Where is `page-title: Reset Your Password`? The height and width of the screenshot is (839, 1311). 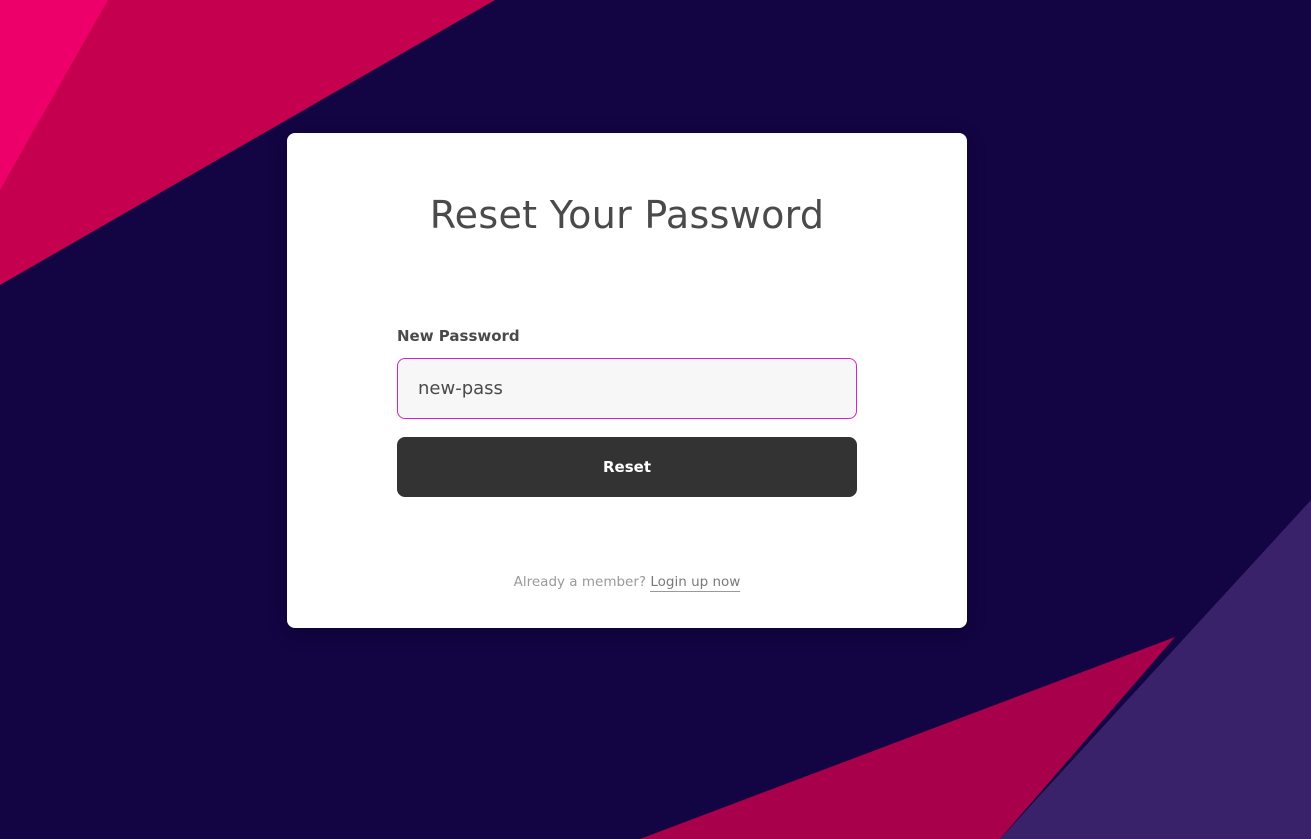 page-title: Reset Your Password is located at coordinates (627, 215).